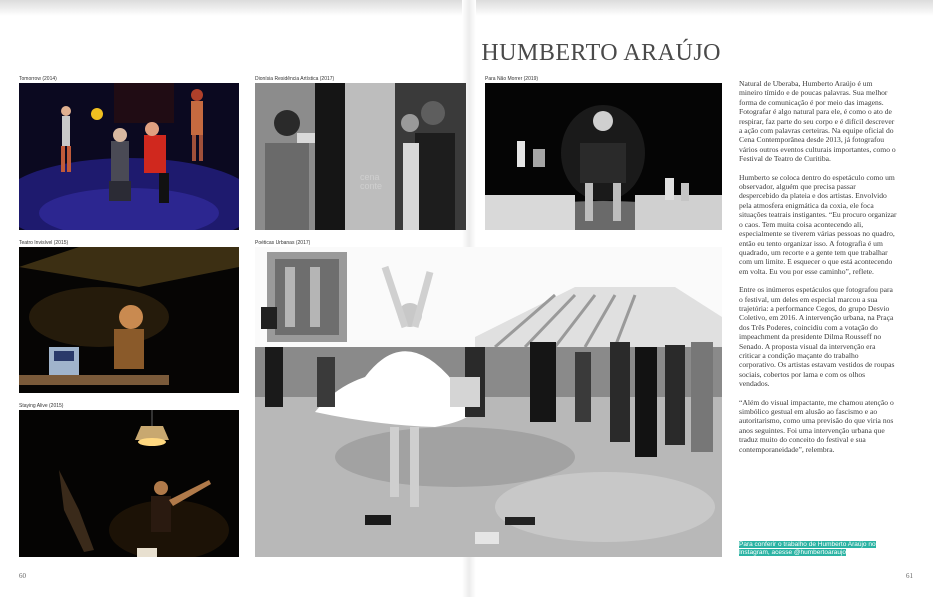 The width and height of the screenshot is (933, 597). What do you see at coordinates (44, 243) in the screenshot?
I see `caption-teatro-invisivel: Teatro Invisível (2015)` at bounding box center [44, 243].